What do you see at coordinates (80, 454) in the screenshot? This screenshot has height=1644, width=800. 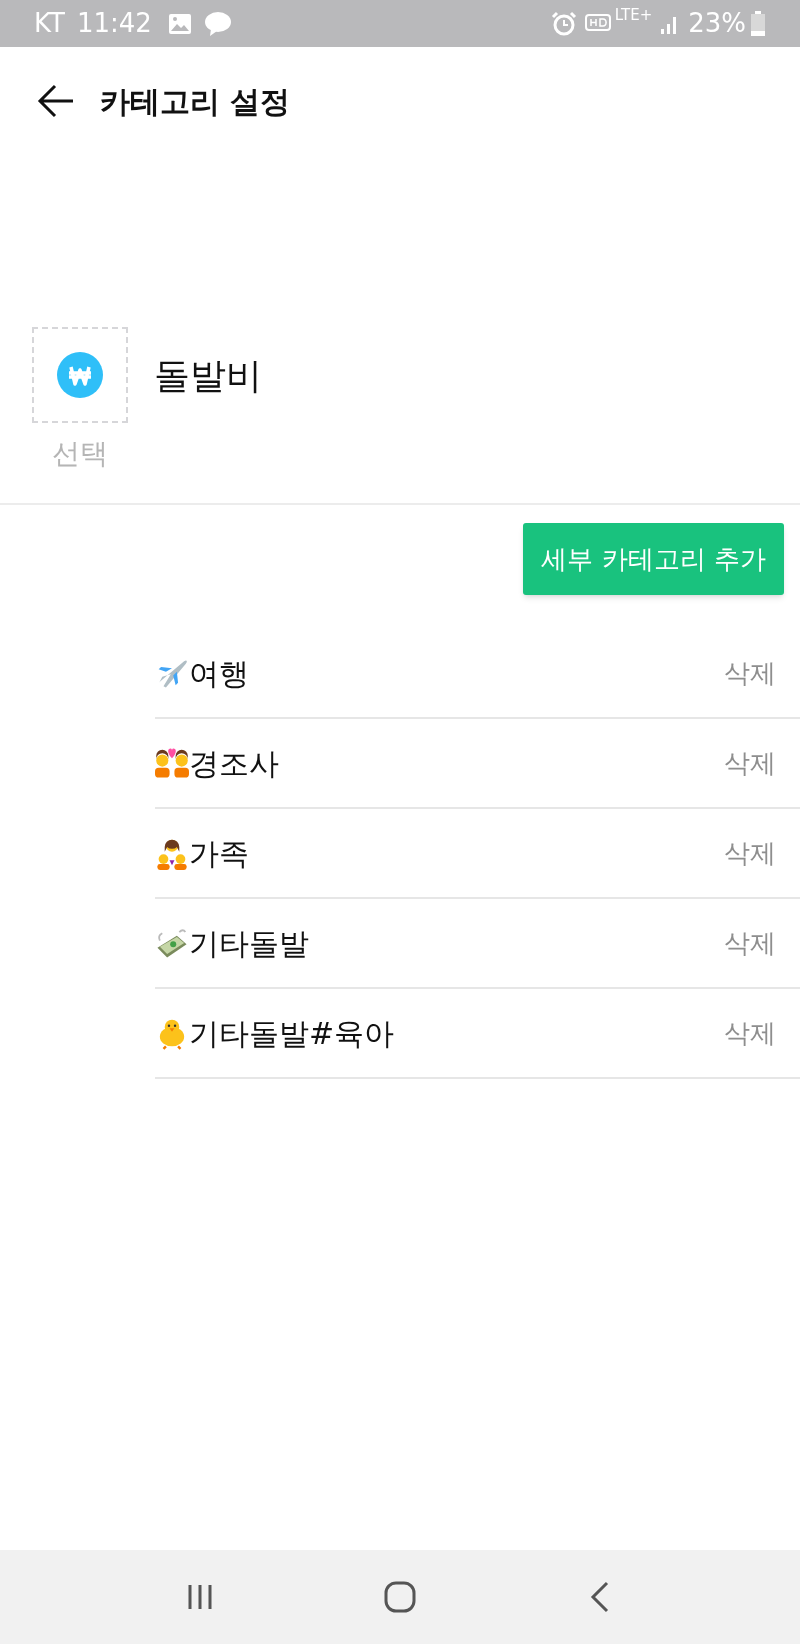 I see `icon-select-label: 선택` at bounding box center [80, 454].